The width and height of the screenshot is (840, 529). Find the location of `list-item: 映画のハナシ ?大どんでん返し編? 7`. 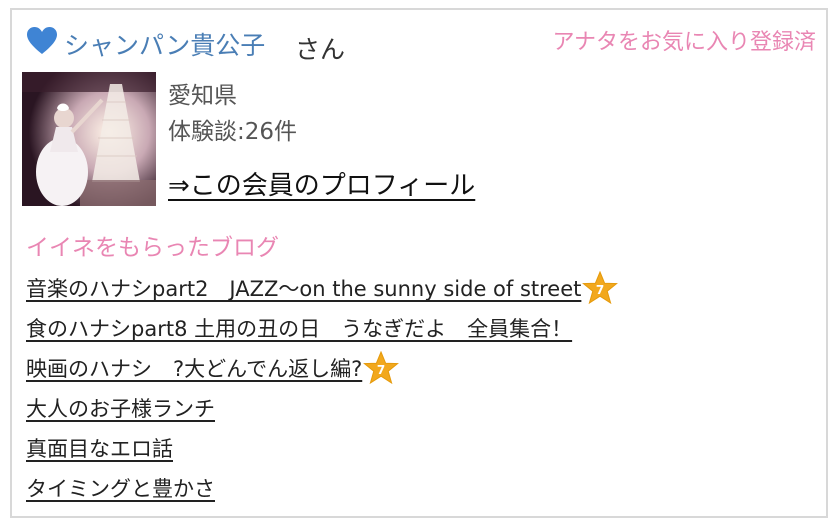

list-item: 映画のハナシ ?大どんでん返し編? 7 is located at coordinates (322, 368).